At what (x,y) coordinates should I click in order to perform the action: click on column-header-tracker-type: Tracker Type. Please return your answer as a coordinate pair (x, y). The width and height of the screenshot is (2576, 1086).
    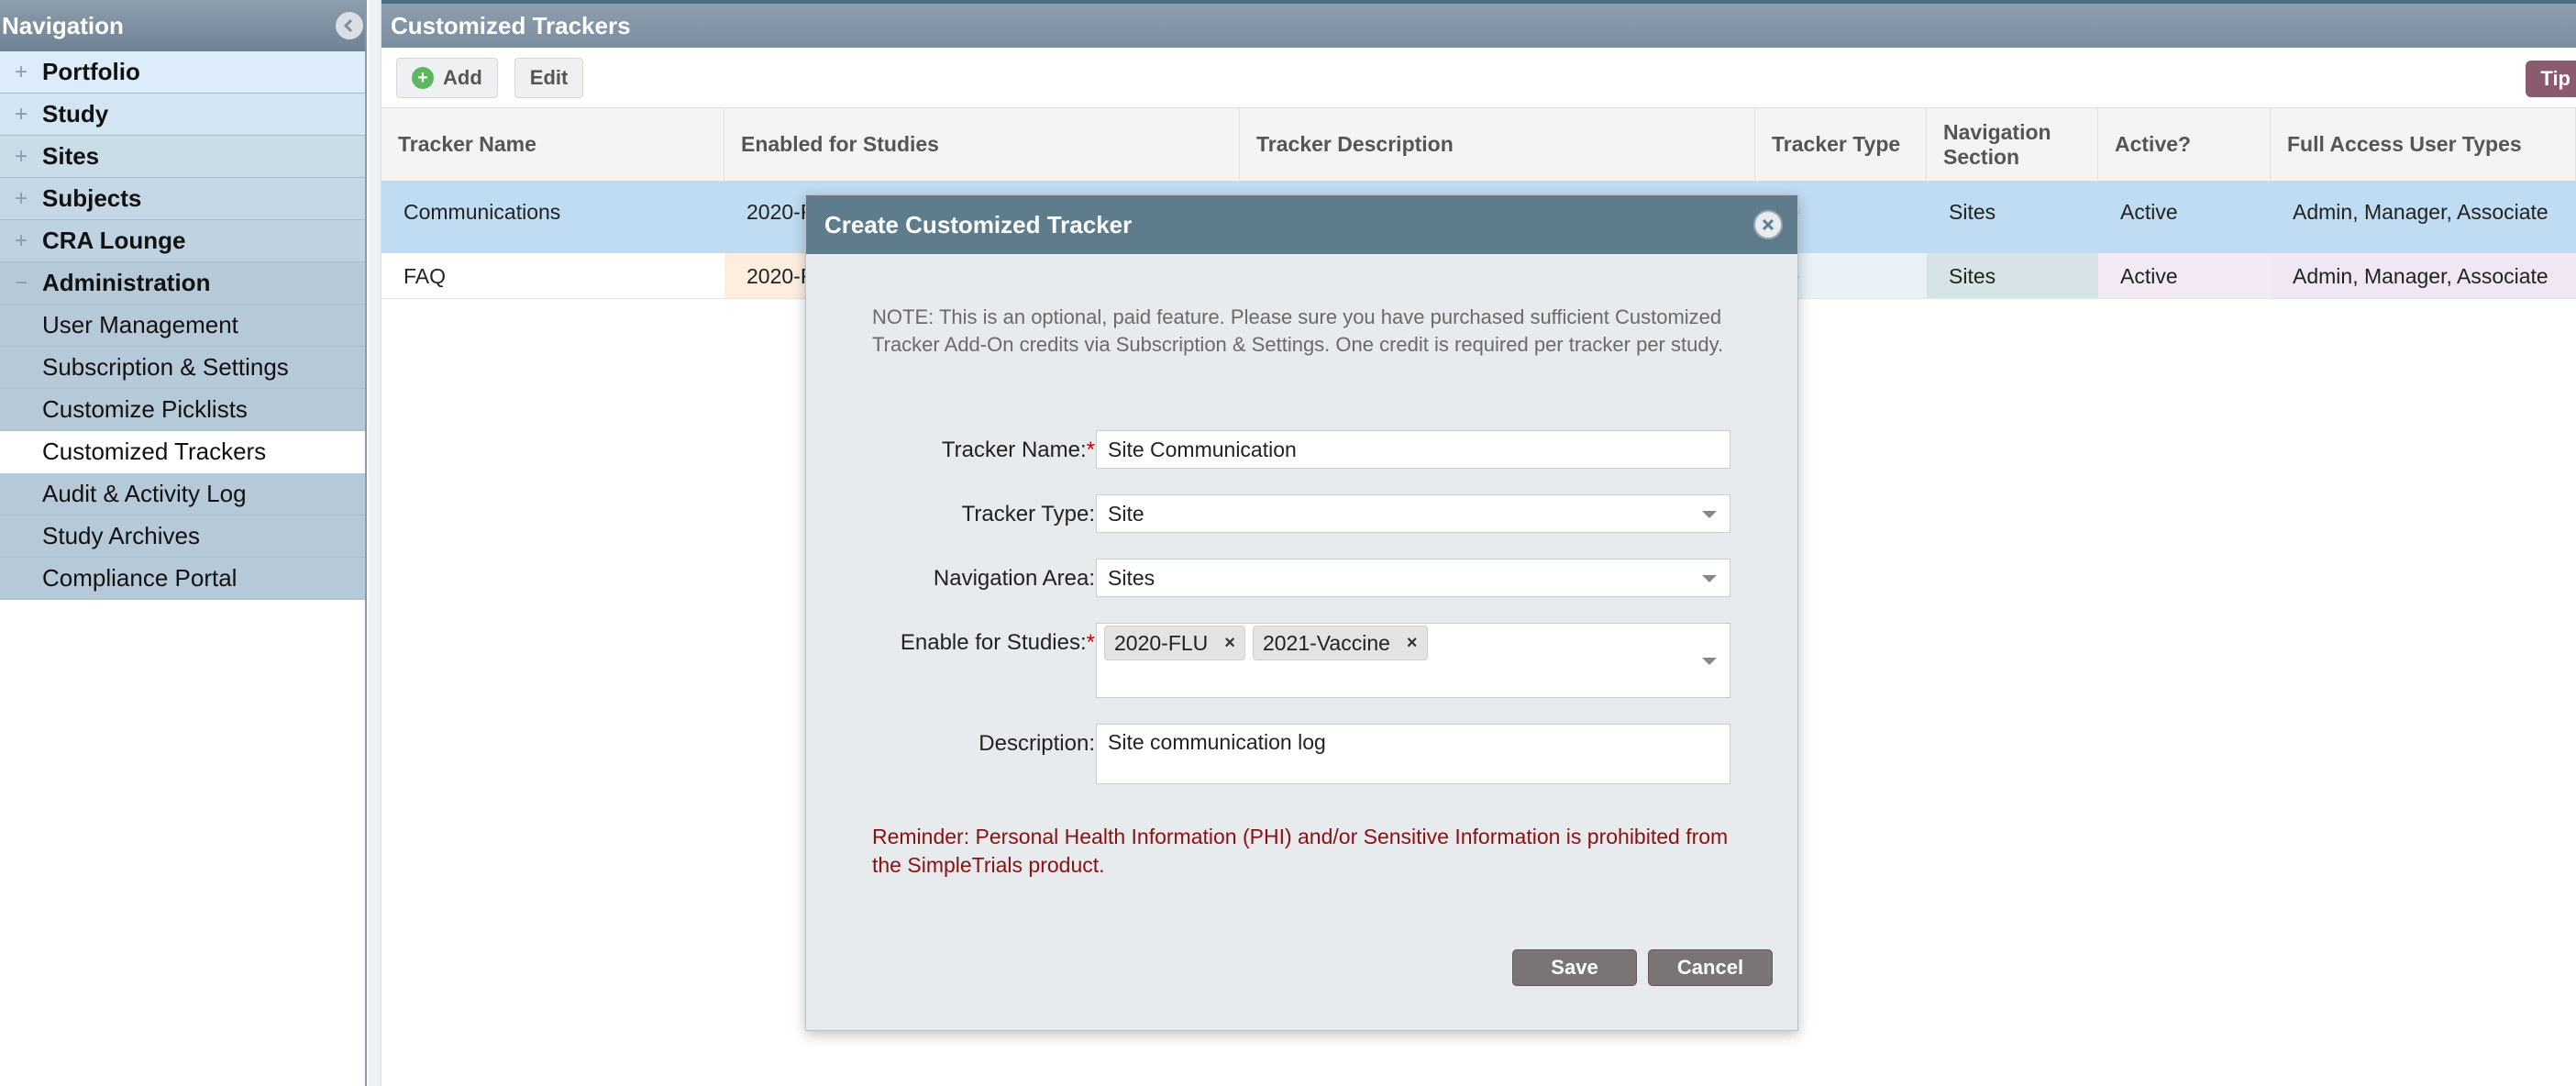
    Looking at the image, I should click on (1841, 144).